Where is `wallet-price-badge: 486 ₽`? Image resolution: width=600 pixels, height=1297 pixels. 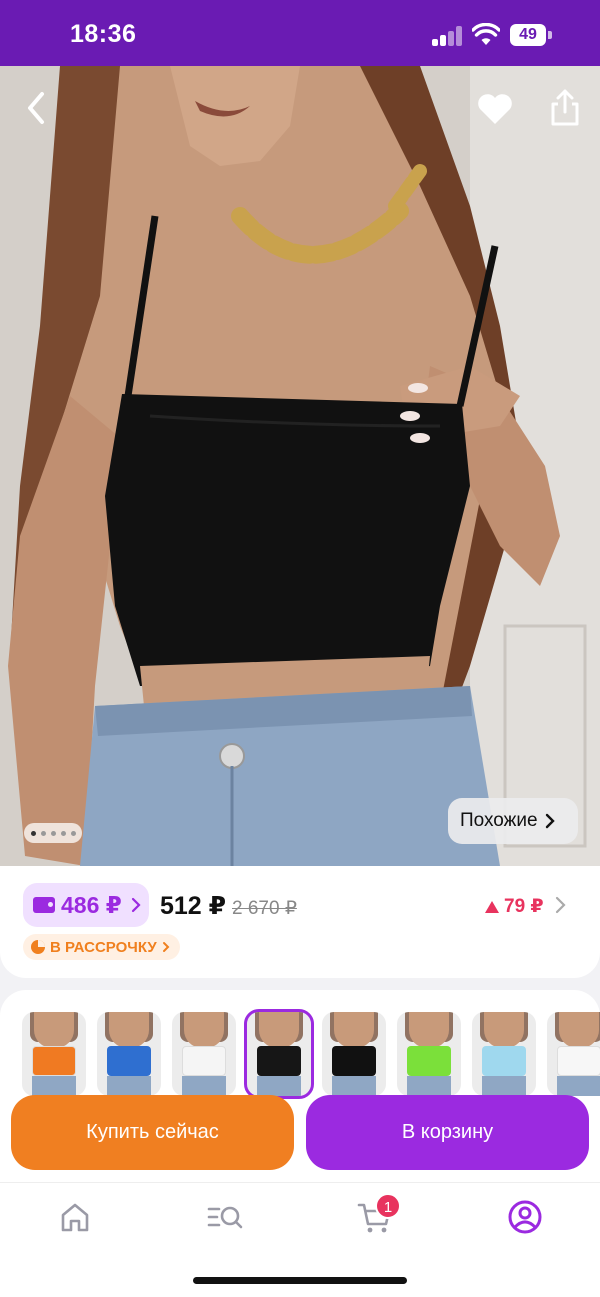 wallet-price-badge: 486 ₽ is located at coordinates (86, 905).